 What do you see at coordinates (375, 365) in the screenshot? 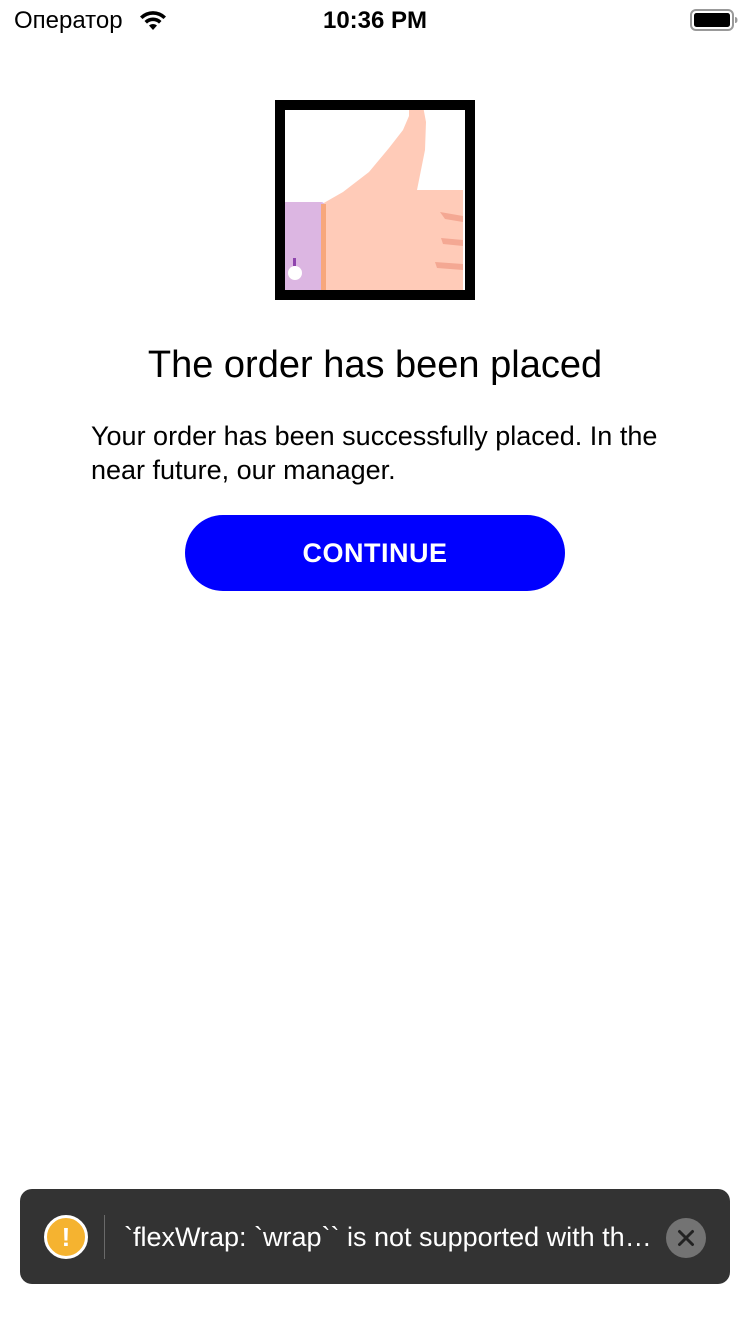
I see `page-title: The order has been placed` at bounding box center [375, 365].